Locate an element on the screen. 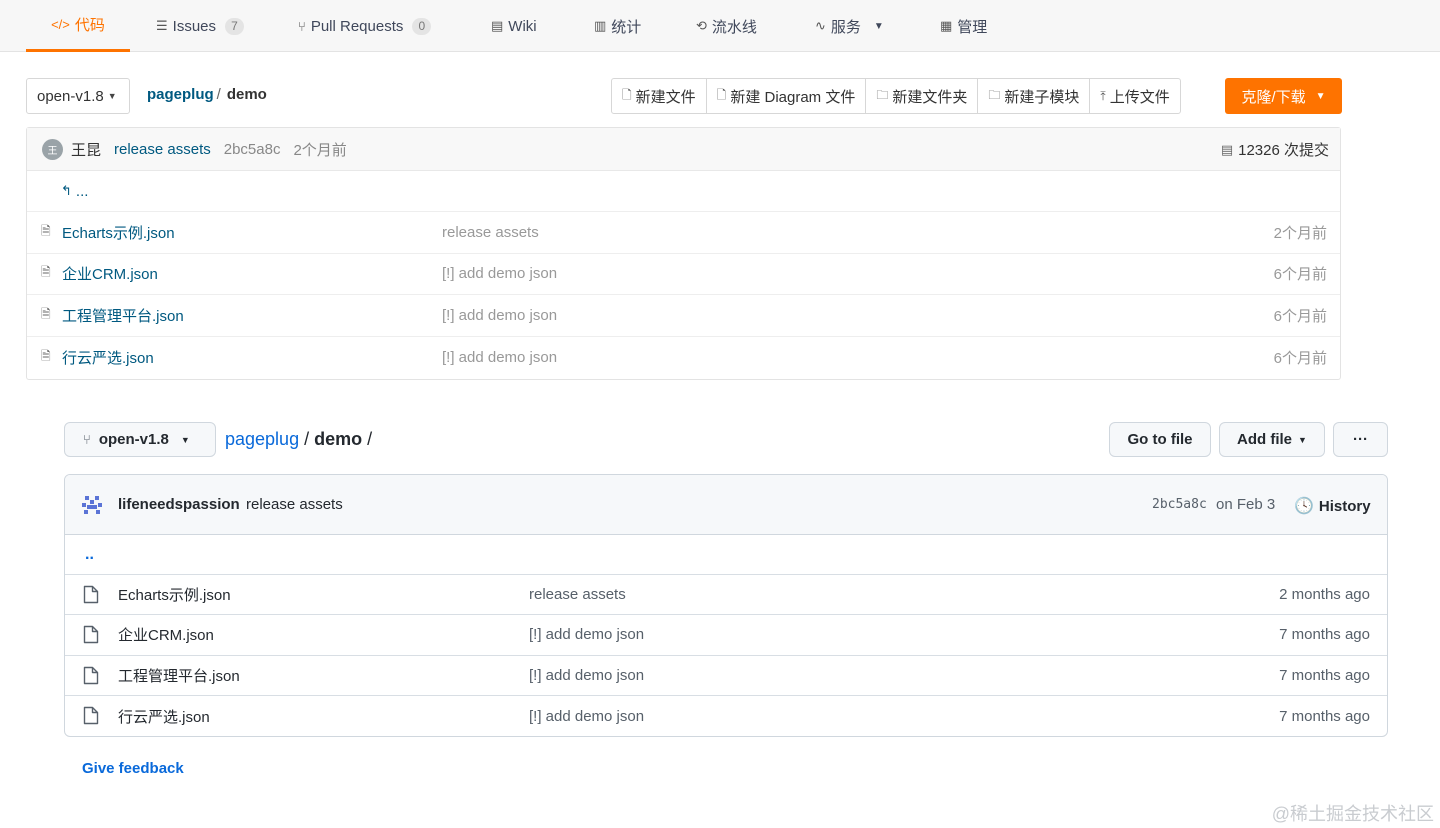 The height and width of the screenshot is (828, 1440). github-branch-selector: ⑂ open-v1.8 ▼ is located at coordinates (140, 439).